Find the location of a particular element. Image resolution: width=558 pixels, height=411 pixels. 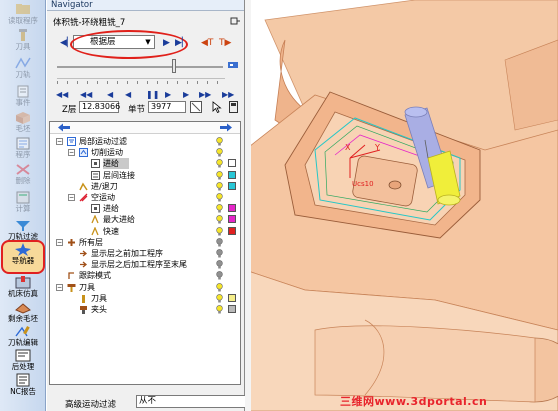

tool-prev-icon: ◀T is located at coordinates (207, 43).